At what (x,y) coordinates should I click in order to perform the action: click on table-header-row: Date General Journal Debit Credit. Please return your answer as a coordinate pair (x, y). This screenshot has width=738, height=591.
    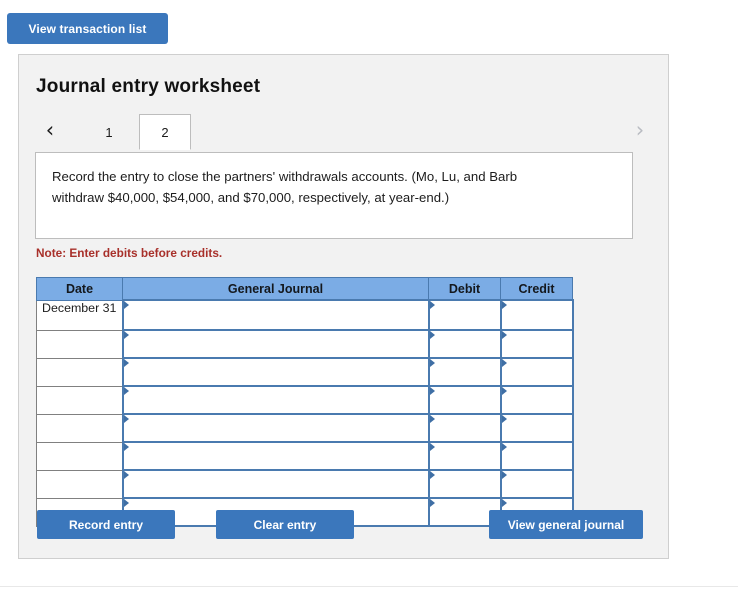
    Looking at the image, I should click on (304, 289).